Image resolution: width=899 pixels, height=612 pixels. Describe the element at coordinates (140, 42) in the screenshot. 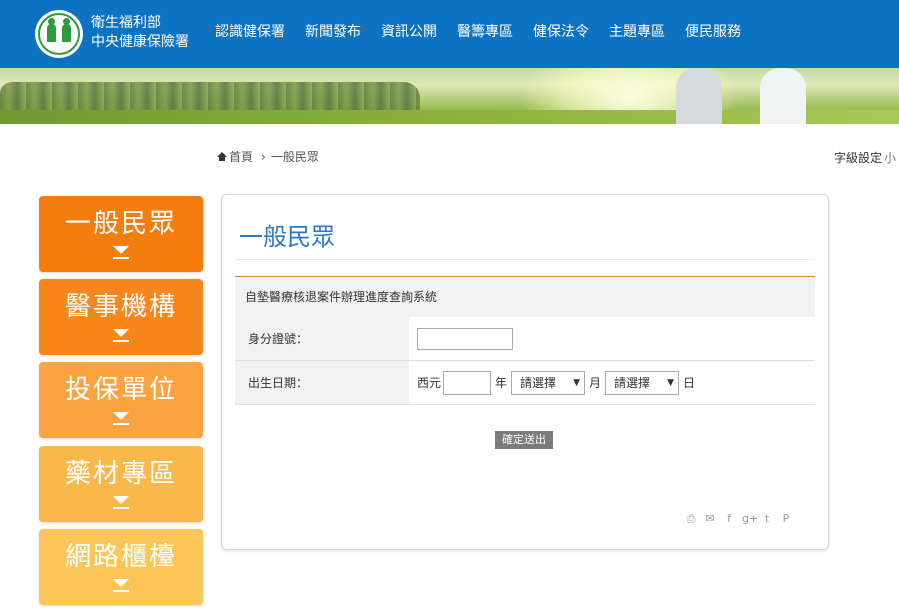

I see `org-line-2: 中央健康保險署` at that location.